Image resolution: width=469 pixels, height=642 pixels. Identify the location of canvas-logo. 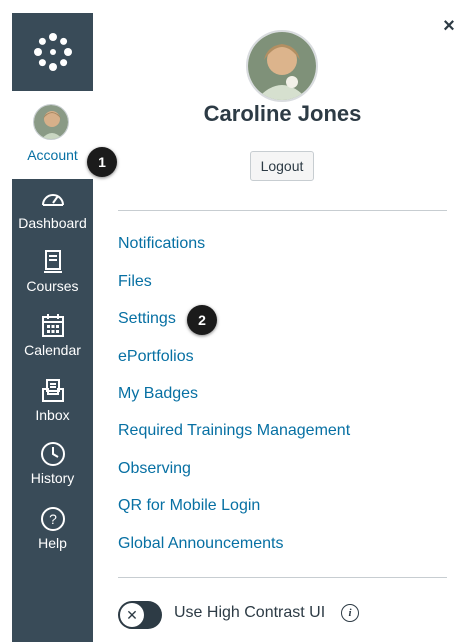
(52, 52).